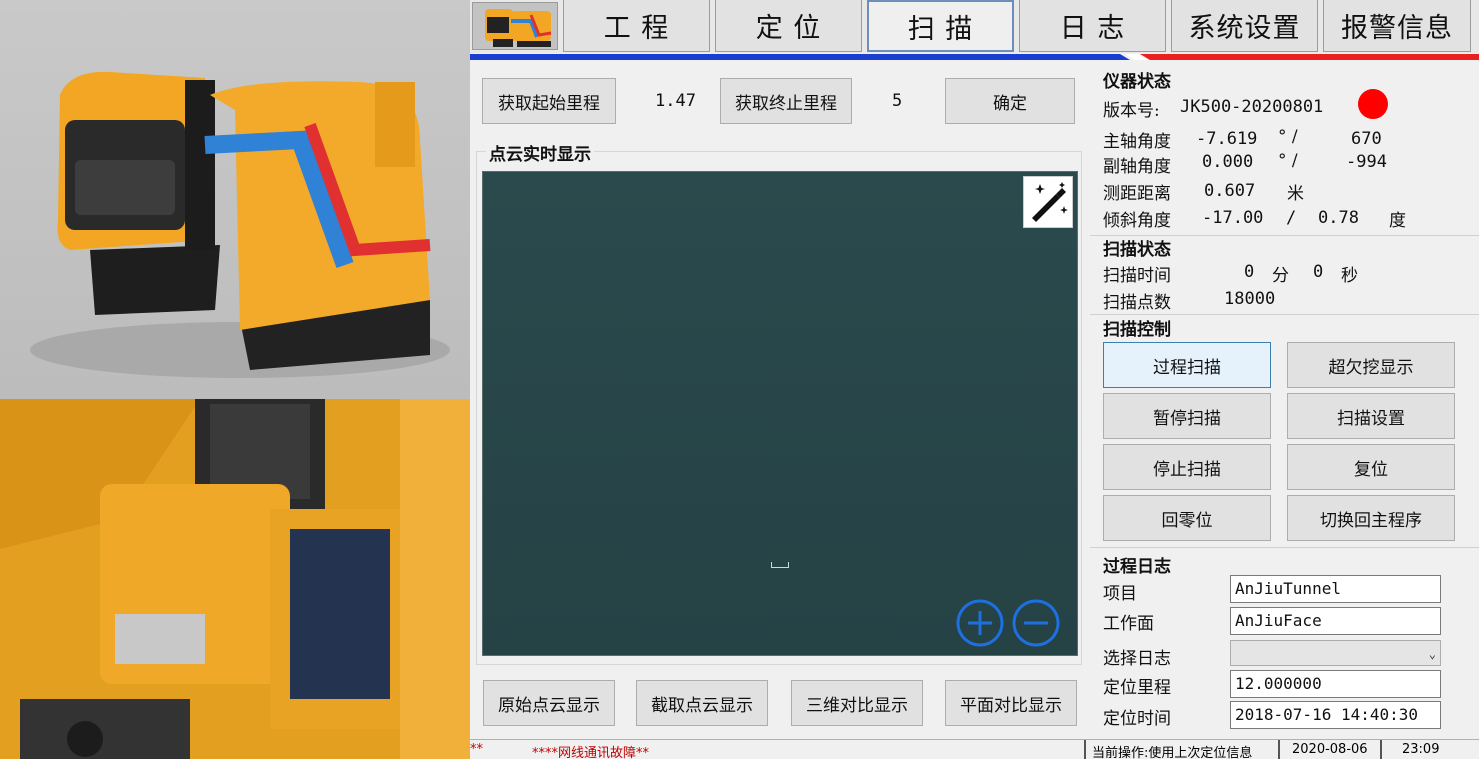  Describe the element at coordinates (1335, 589) in the screenshot. I see `project-field: AnJiuTunnel` at that location.